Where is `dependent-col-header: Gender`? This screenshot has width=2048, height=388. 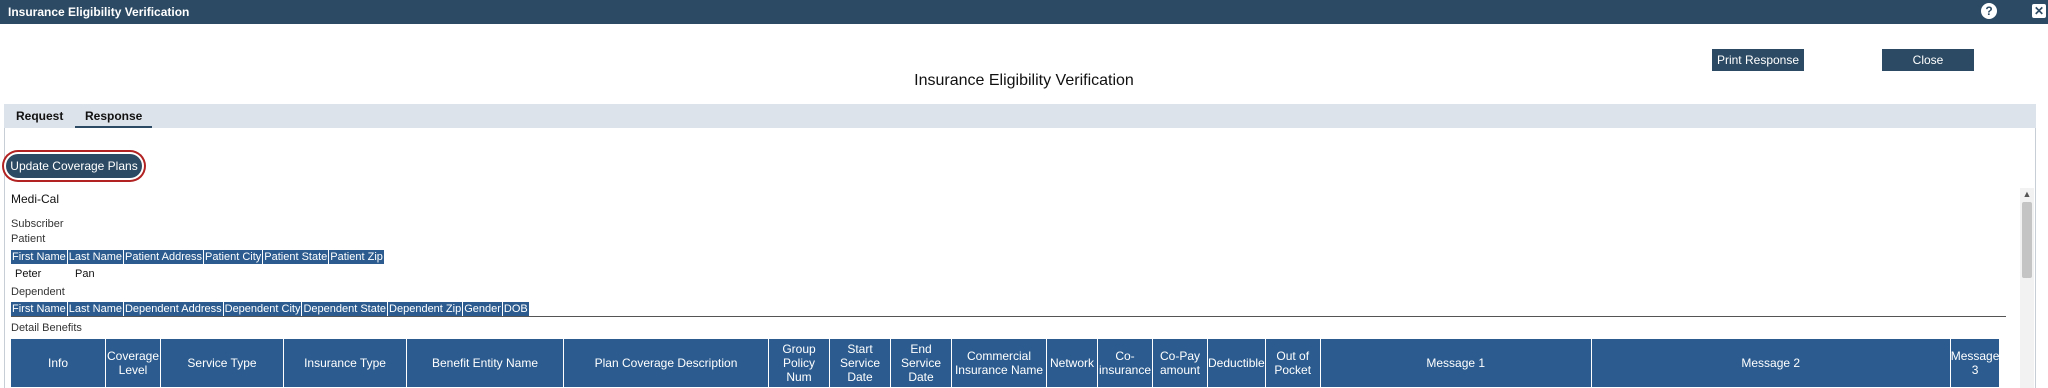
dependent-col-header: Gender is located at coordinates (483, 309).